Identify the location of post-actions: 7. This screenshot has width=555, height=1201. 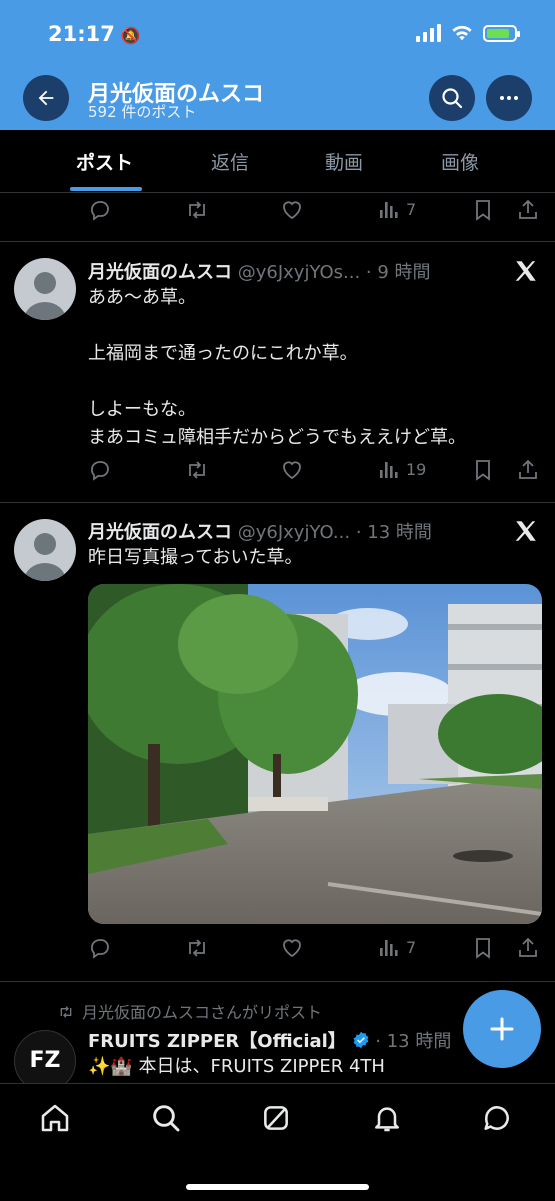
(315, 950).